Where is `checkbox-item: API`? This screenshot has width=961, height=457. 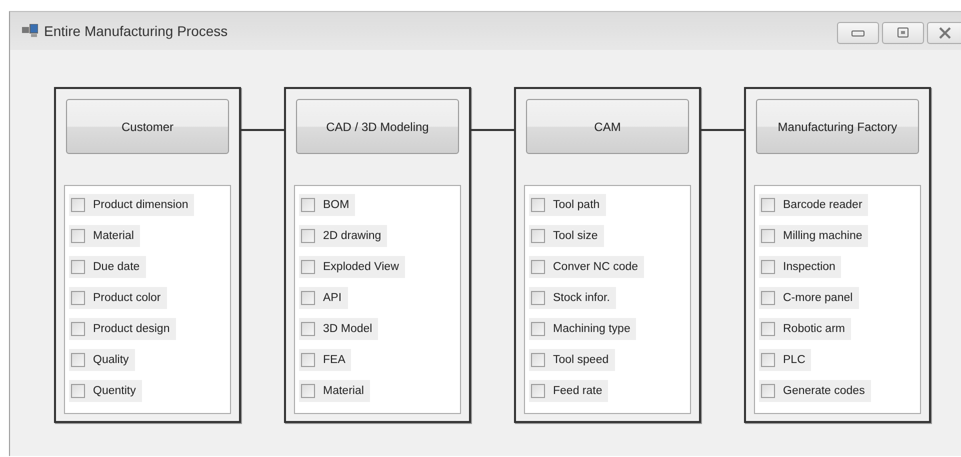
checkbox-item: API is located at coordinates (323, 298).